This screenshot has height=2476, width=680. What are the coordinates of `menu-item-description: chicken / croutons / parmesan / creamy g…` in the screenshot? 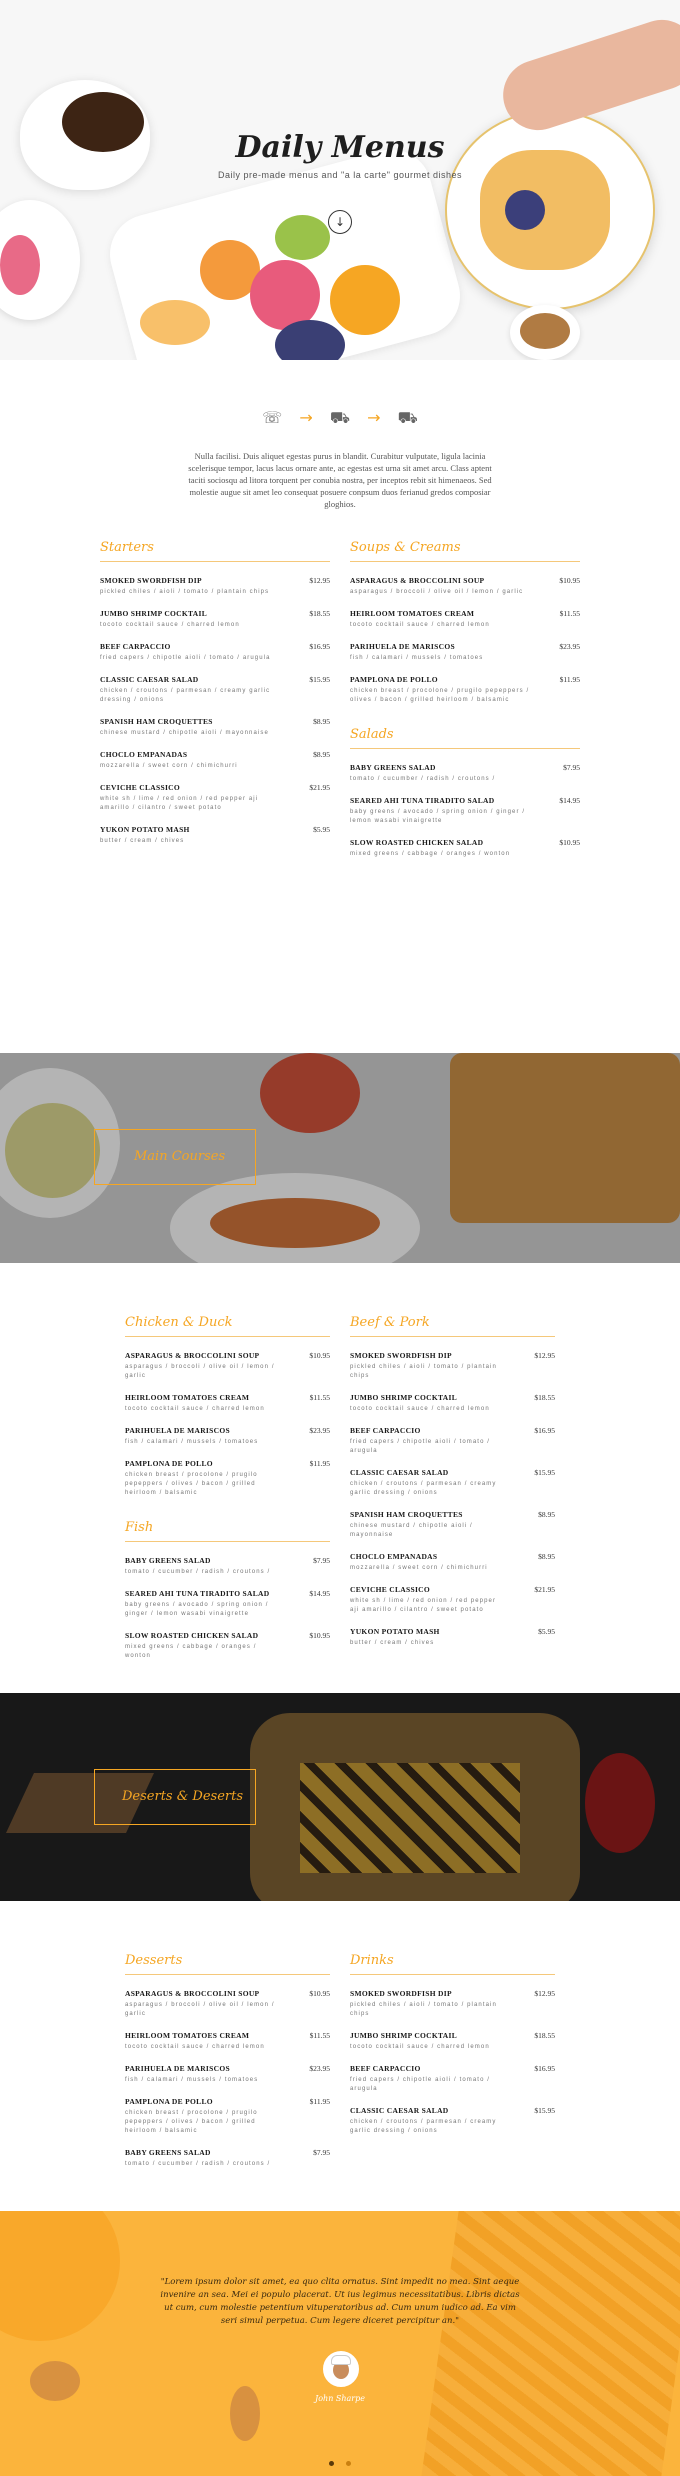 It's located at (185, 695).